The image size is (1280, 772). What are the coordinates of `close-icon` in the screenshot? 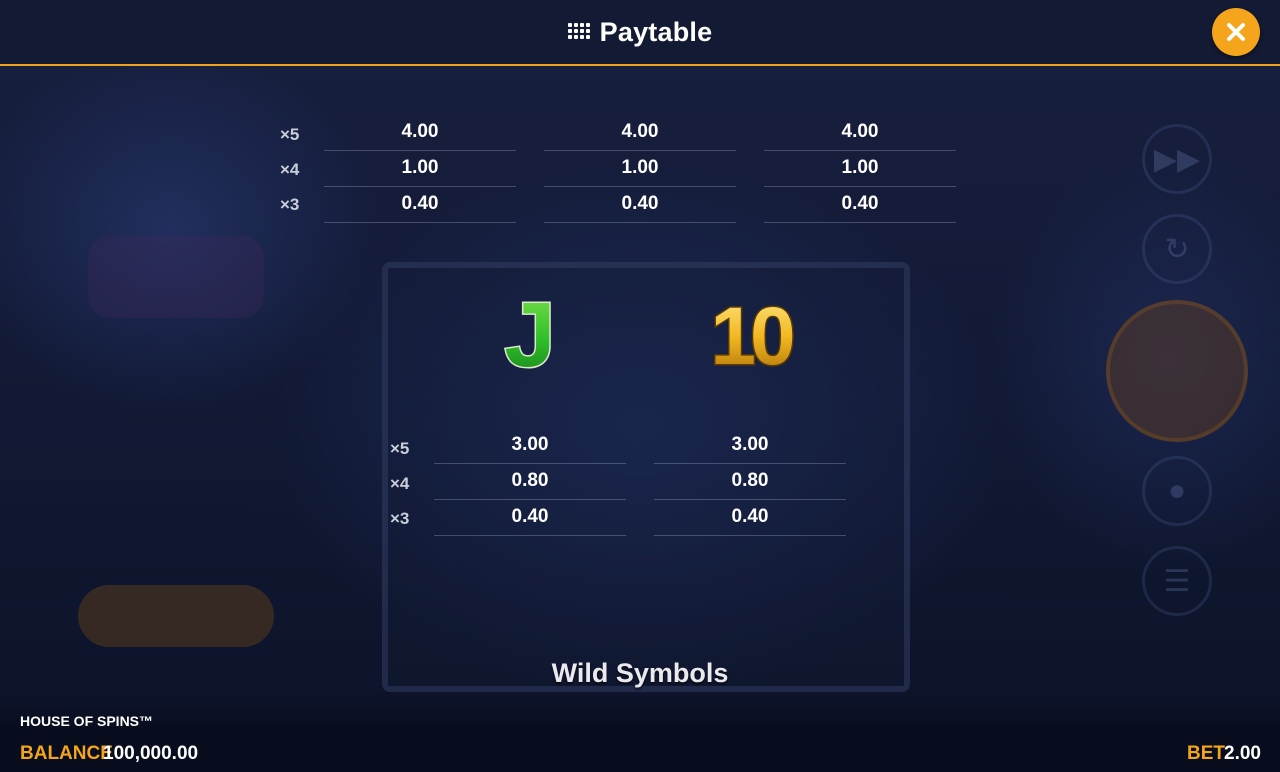 It's located at (1236, 32).